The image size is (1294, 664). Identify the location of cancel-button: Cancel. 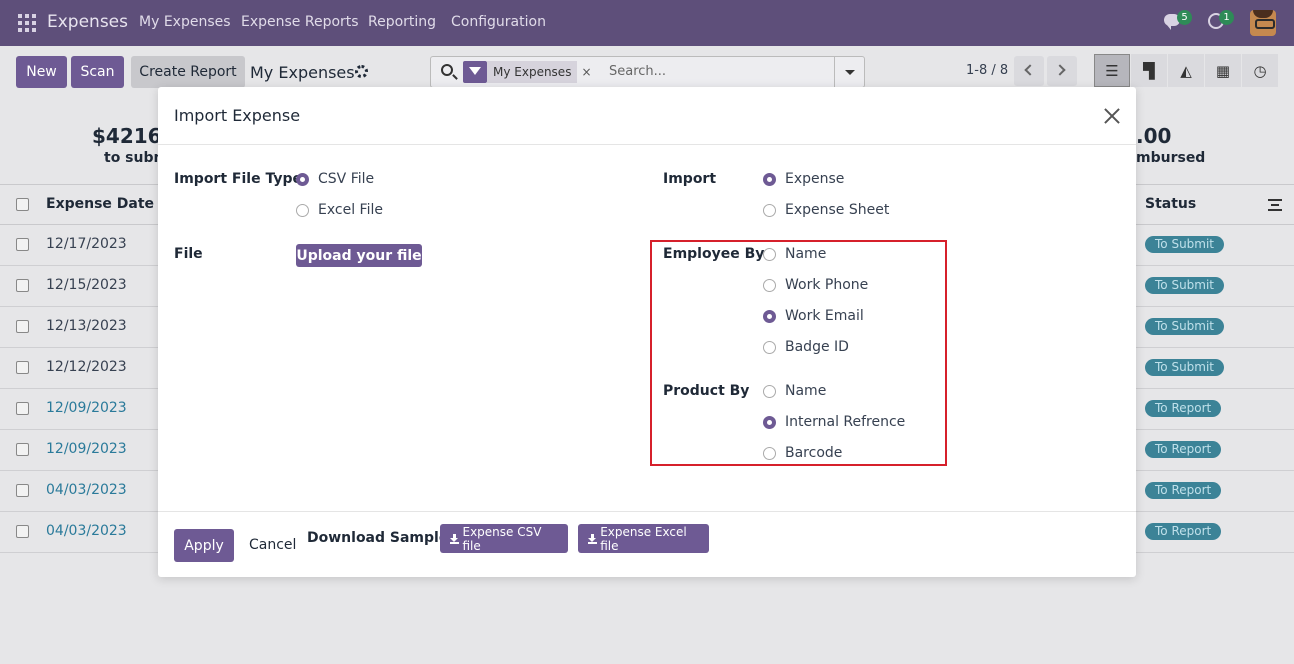
(272, 545).